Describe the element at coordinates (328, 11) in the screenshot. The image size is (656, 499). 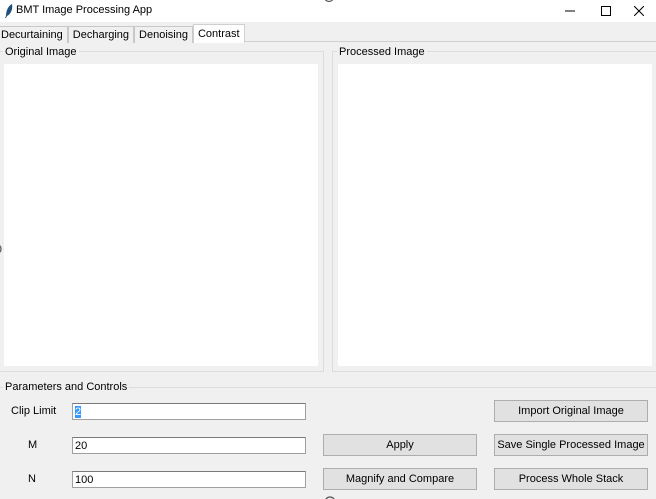
I see `title-bar: BMT Image Processing App` at that location.